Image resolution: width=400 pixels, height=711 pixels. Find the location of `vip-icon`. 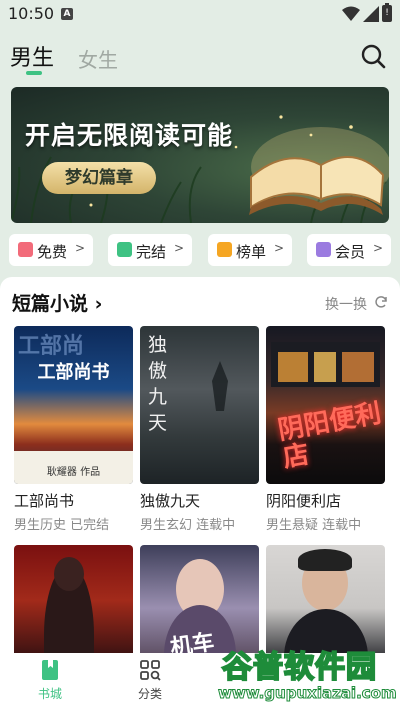

vip-icon is located at coordinates (323, 249).